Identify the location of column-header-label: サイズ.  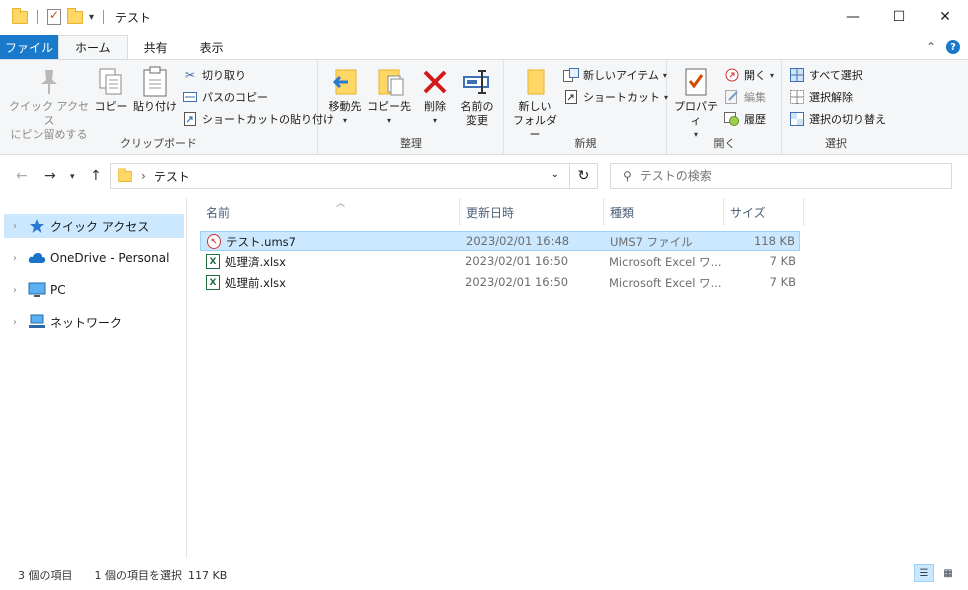
(748, 212).